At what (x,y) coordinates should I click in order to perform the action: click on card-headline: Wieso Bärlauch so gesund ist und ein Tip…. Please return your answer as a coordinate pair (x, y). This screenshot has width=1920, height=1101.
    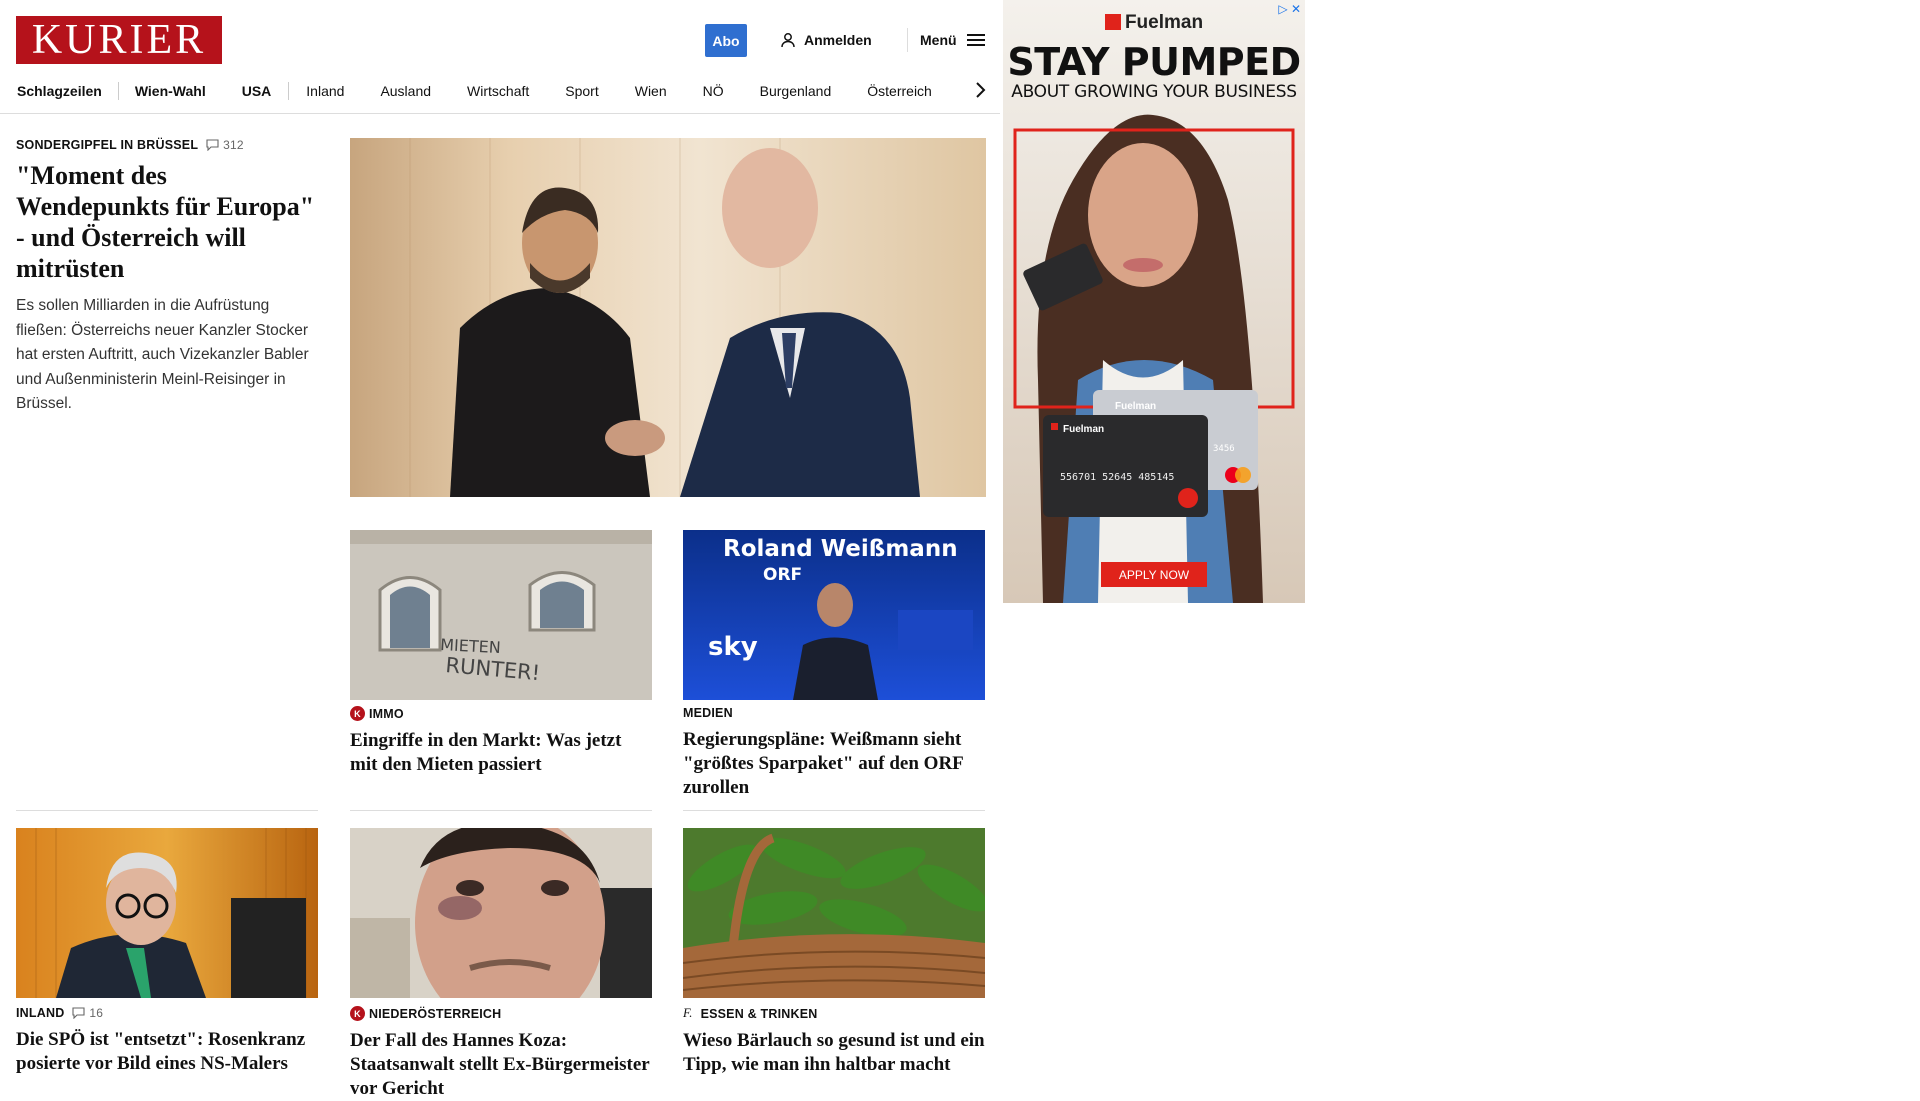
    Looking at the image, I should click on (834, 1053).